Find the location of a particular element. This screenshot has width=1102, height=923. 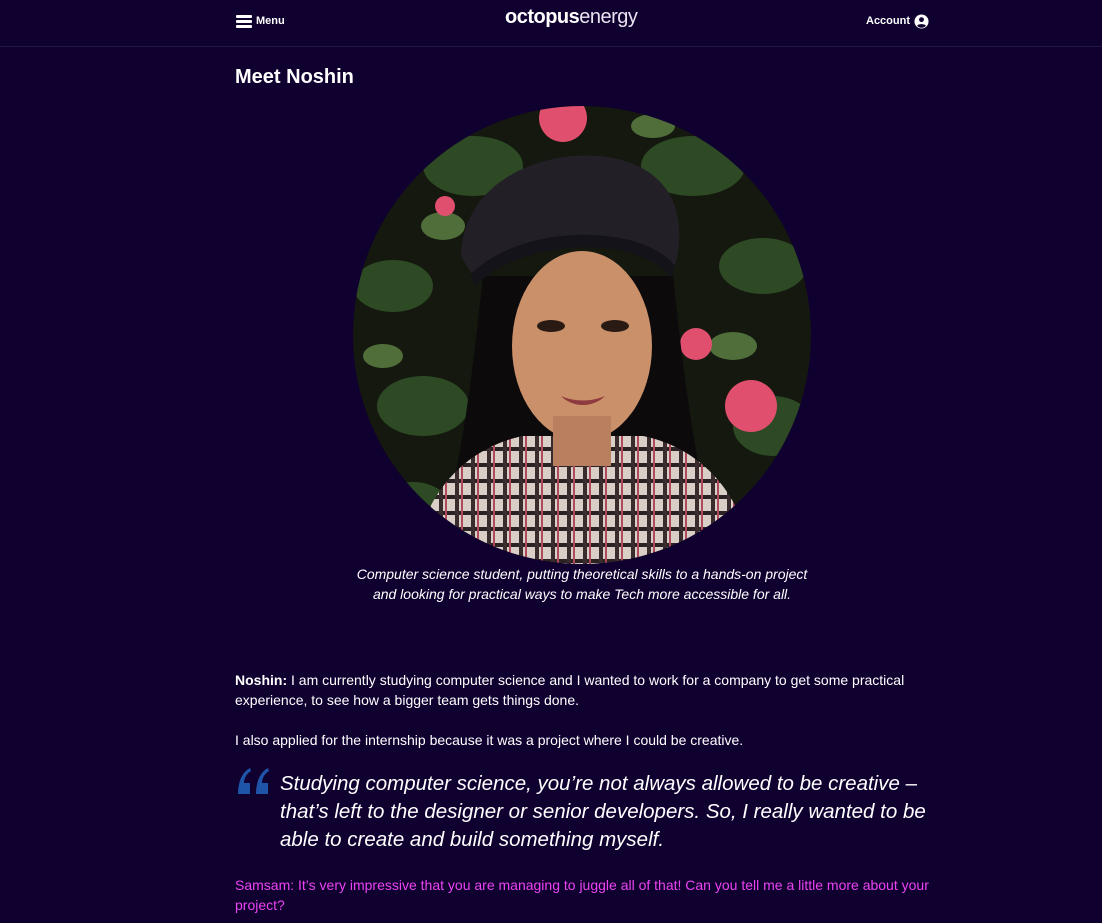

top-navigation-bar: Menu octopus energy Account is located at coordinates (551, 23).